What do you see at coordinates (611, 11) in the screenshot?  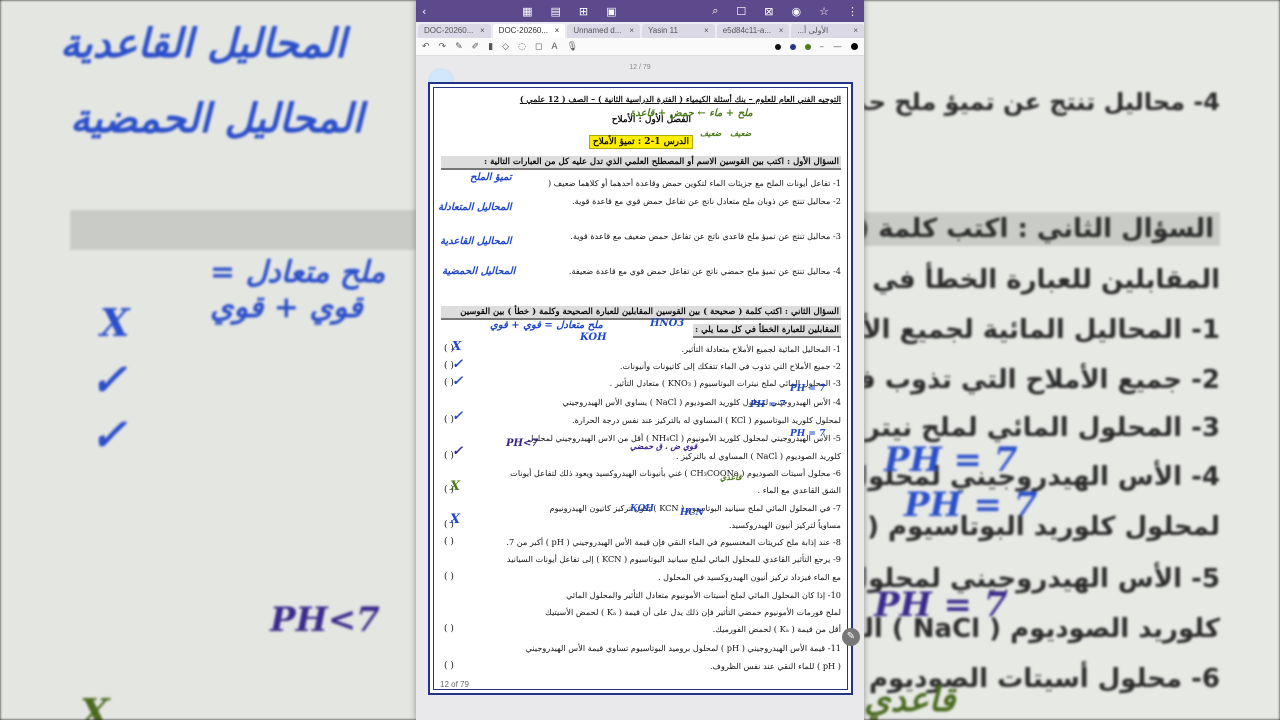 I see `save-icon: ▣` at bounding box center [611, 11].